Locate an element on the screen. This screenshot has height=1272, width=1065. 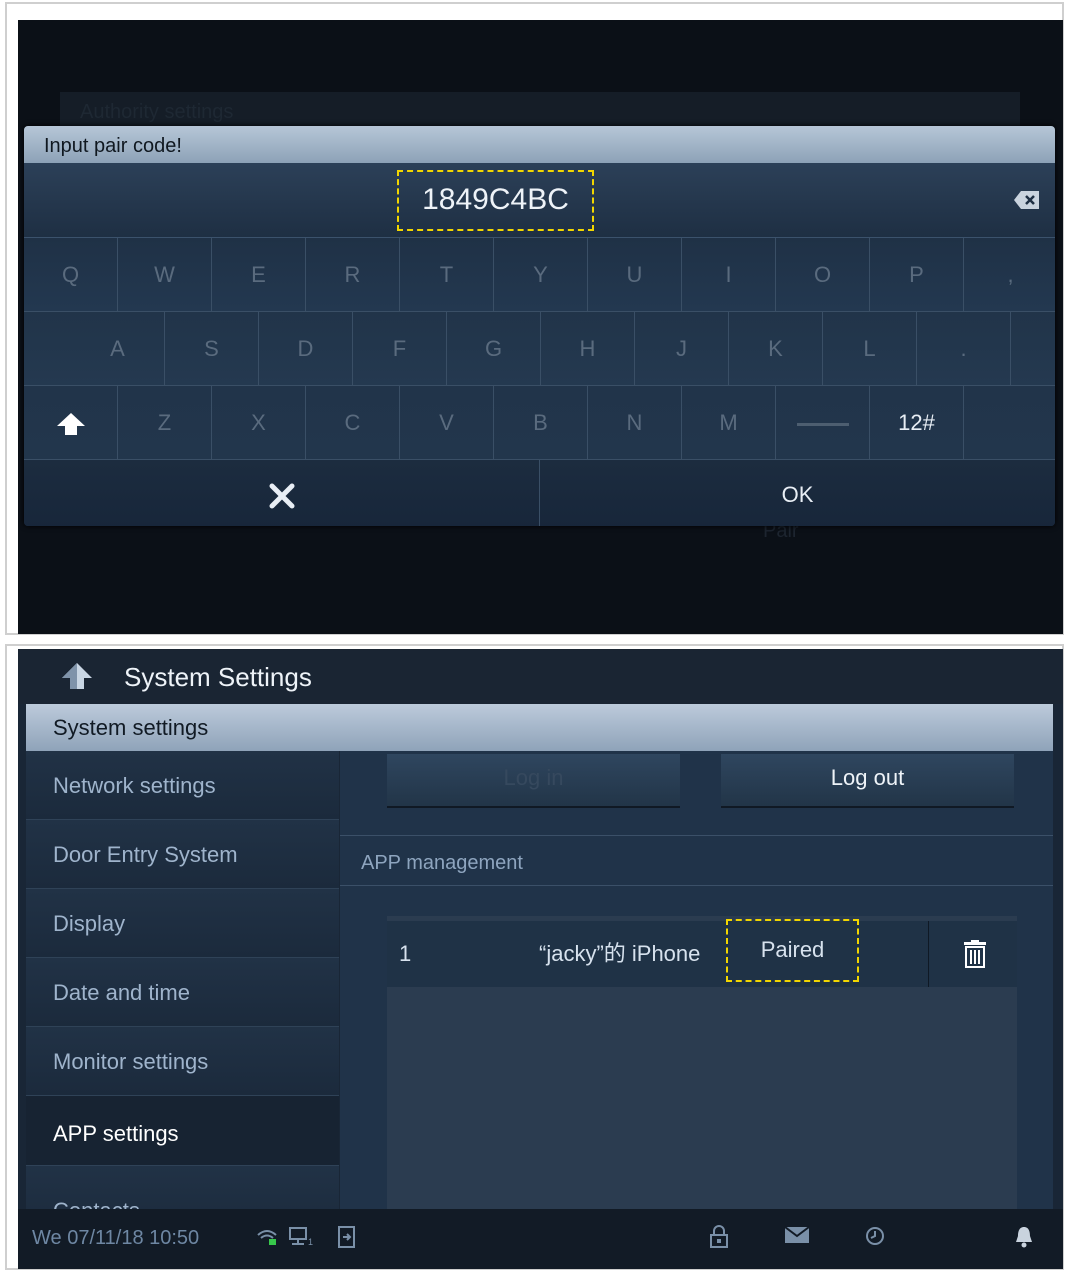
key-r2-3: F is located at coordinates (400, 348).